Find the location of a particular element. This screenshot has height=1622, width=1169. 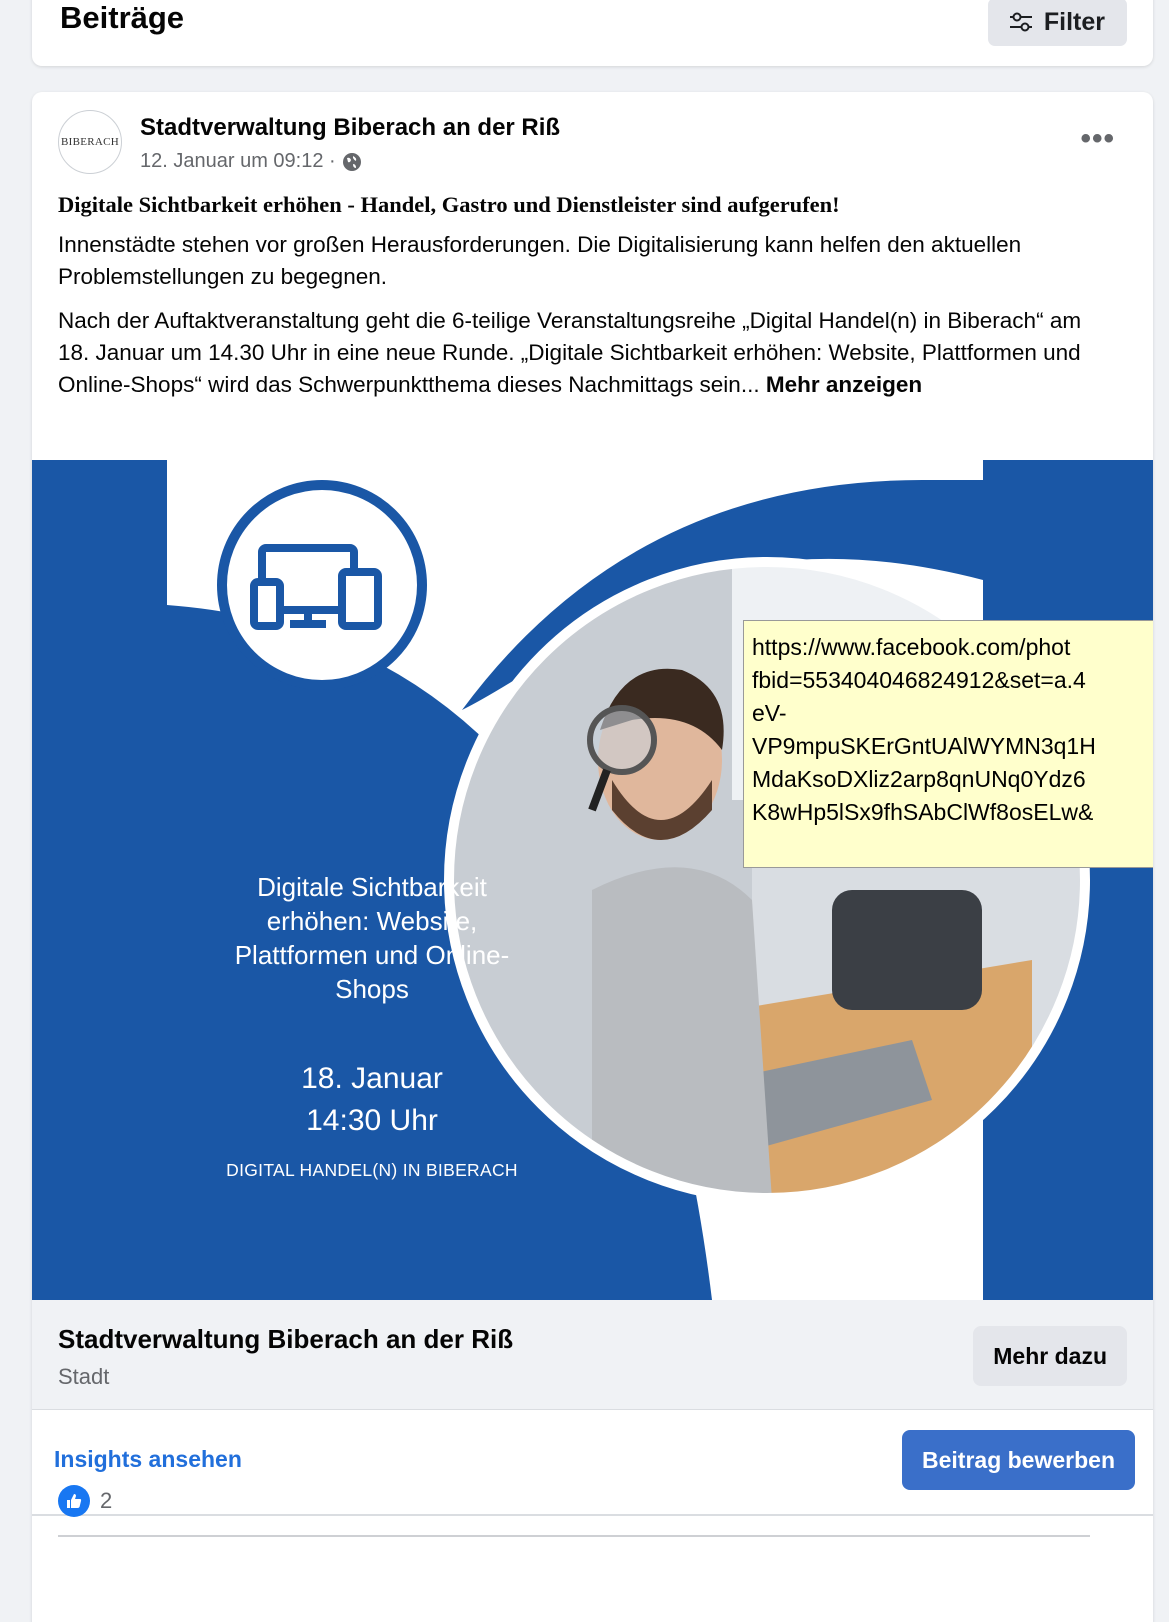

reactions-divider is located at coordinates (574, 1536).